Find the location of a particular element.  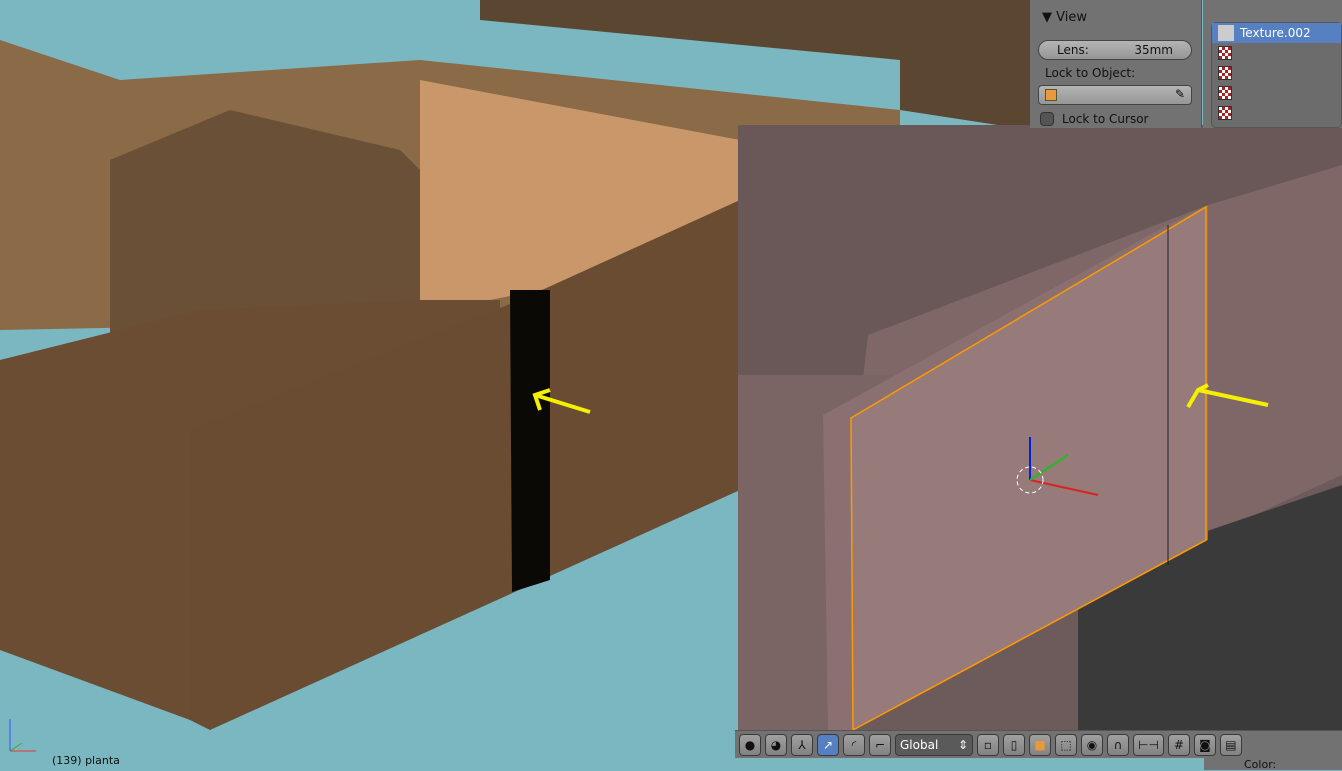

lock-object-label: Lock to Object: is located at coordinates (1090, 73).